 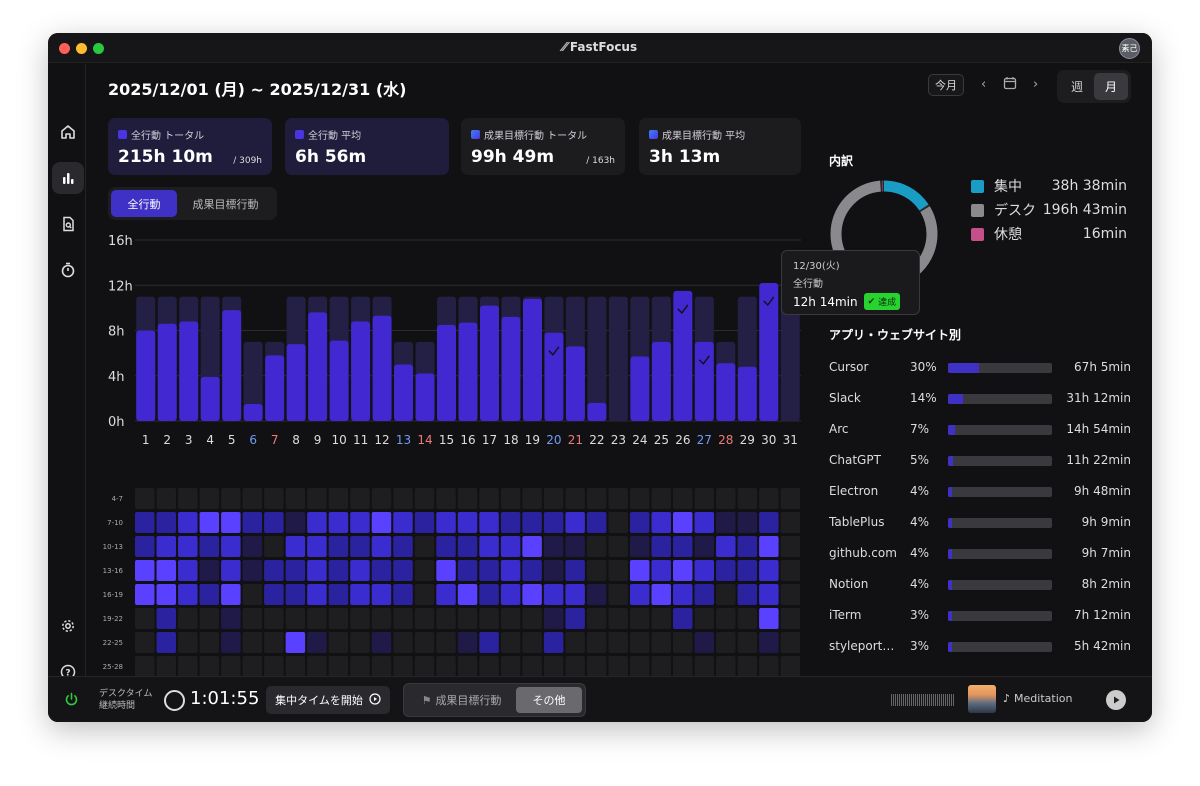 What do you see at coordinates (720, 146) in the screenshot?
I see `stat-card-goal-average: 成果目標行動 平均 3h 13m` at bounding box center [720, 146].